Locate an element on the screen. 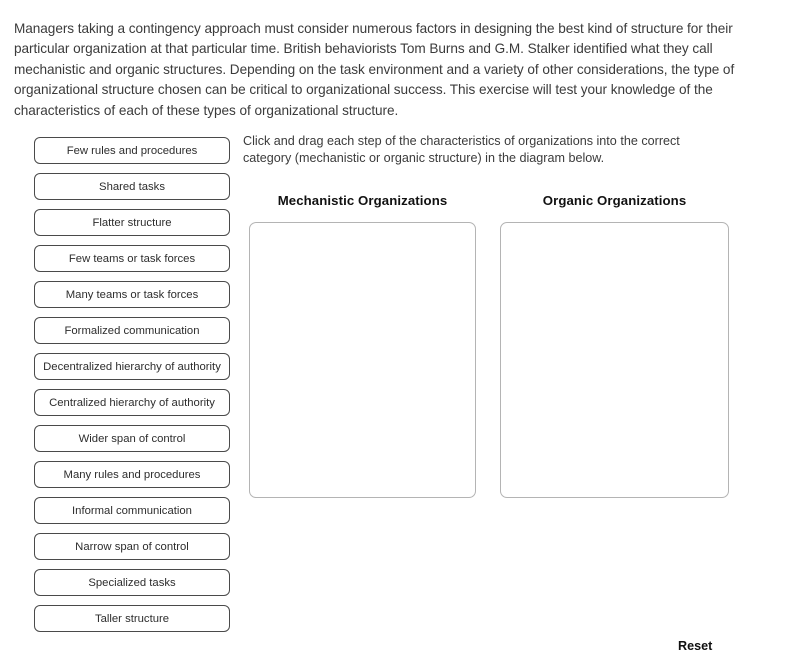 The image size is (800, 656). drag-item: Many rules and procedures is located at coordinates (132, 474).